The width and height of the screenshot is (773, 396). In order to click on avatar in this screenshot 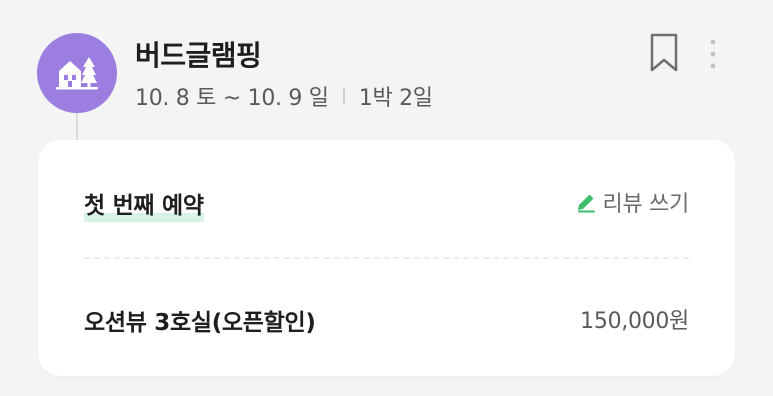, I will do `click(77, 73)`.